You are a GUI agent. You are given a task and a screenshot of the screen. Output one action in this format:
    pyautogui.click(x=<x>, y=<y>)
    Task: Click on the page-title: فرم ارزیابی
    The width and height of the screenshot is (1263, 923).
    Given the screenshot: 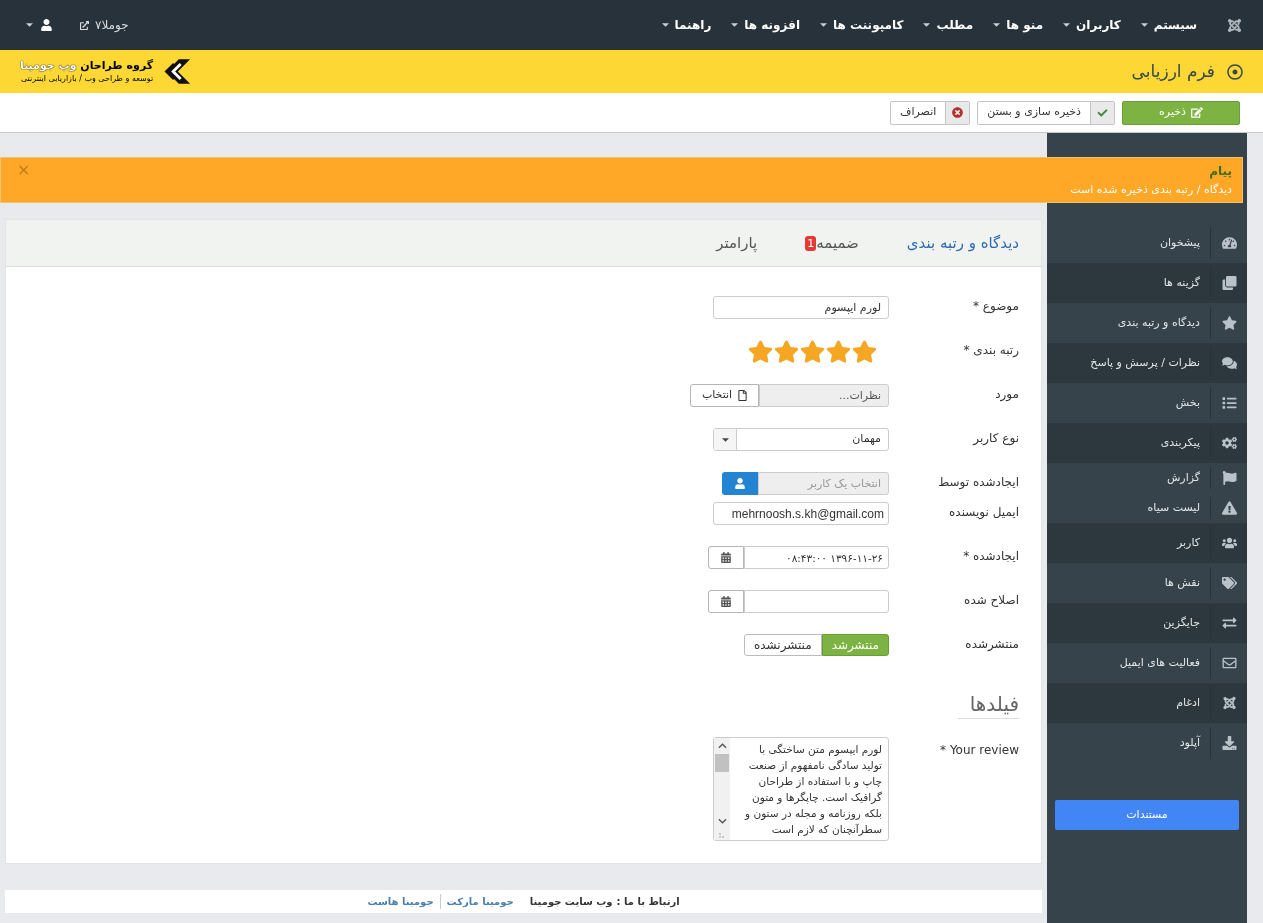 What is the action you would take?
    pyautogui.click(x=1173, y=71)
    